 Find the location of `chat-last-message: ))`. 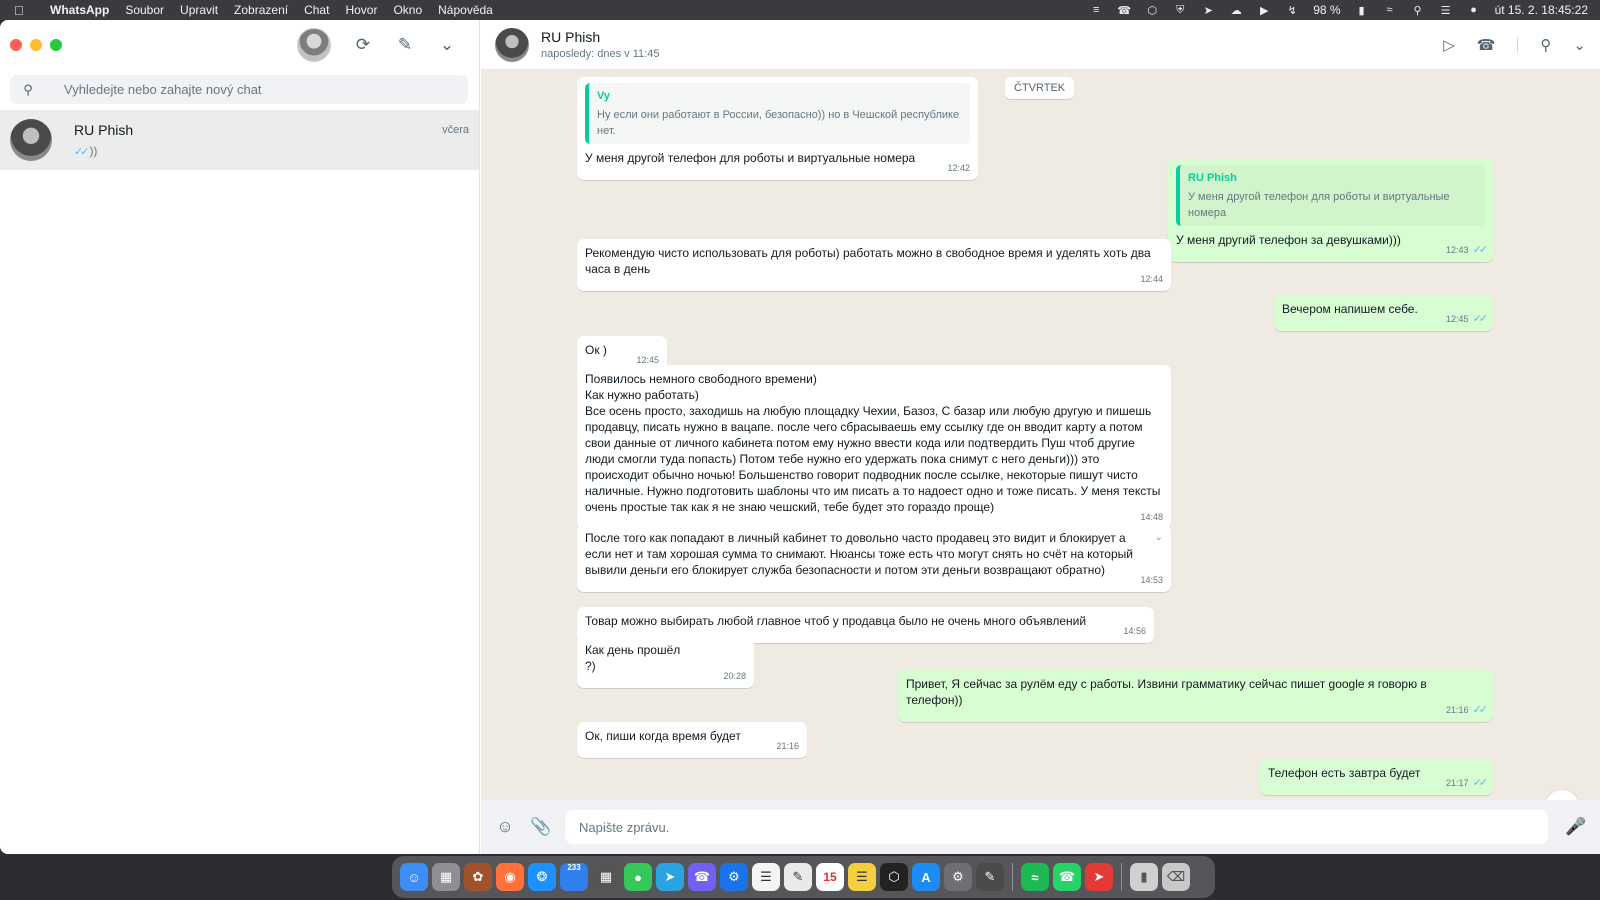

chat-last-message: )) is located at coordinates (93, 151).